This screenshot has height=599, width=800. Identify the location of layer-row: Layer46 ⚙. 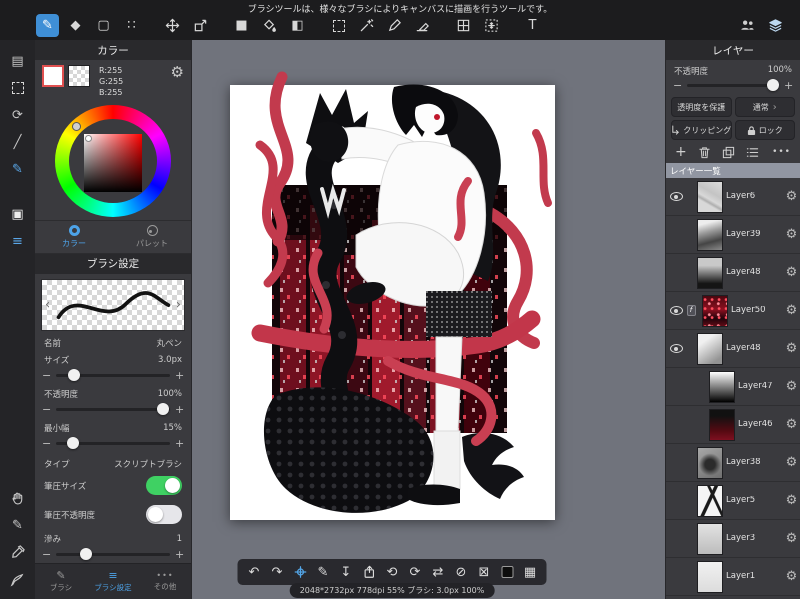
(733, 425).